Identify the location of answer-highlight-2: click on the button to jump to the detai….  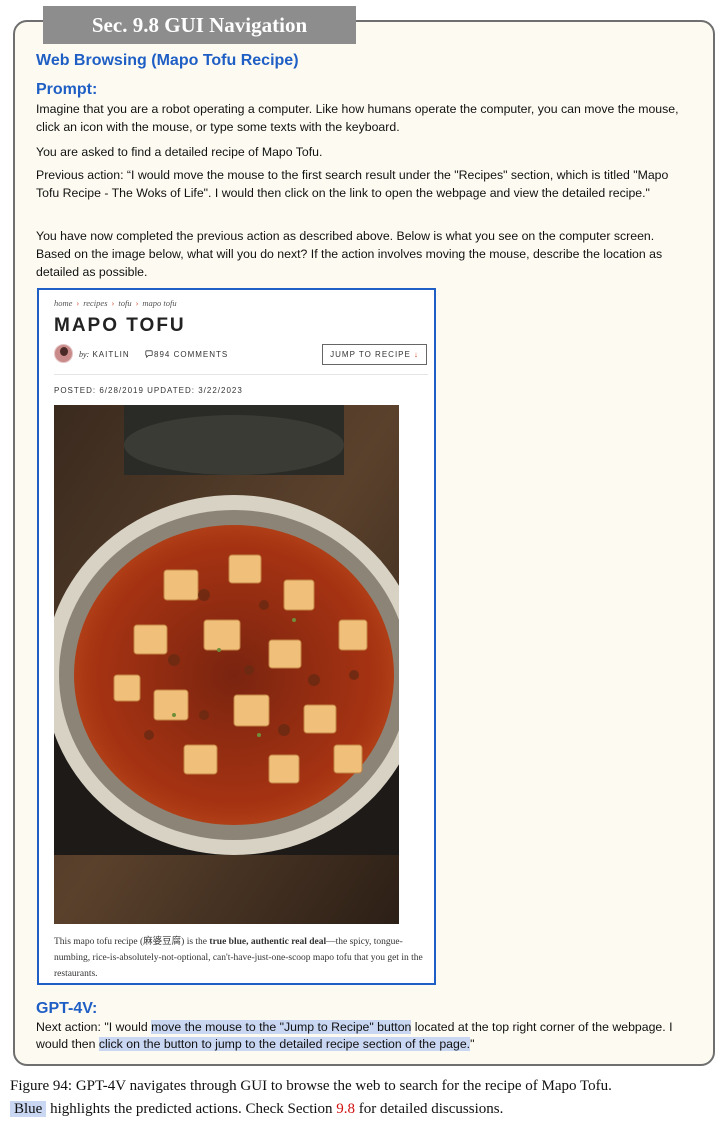
(284, 1044).